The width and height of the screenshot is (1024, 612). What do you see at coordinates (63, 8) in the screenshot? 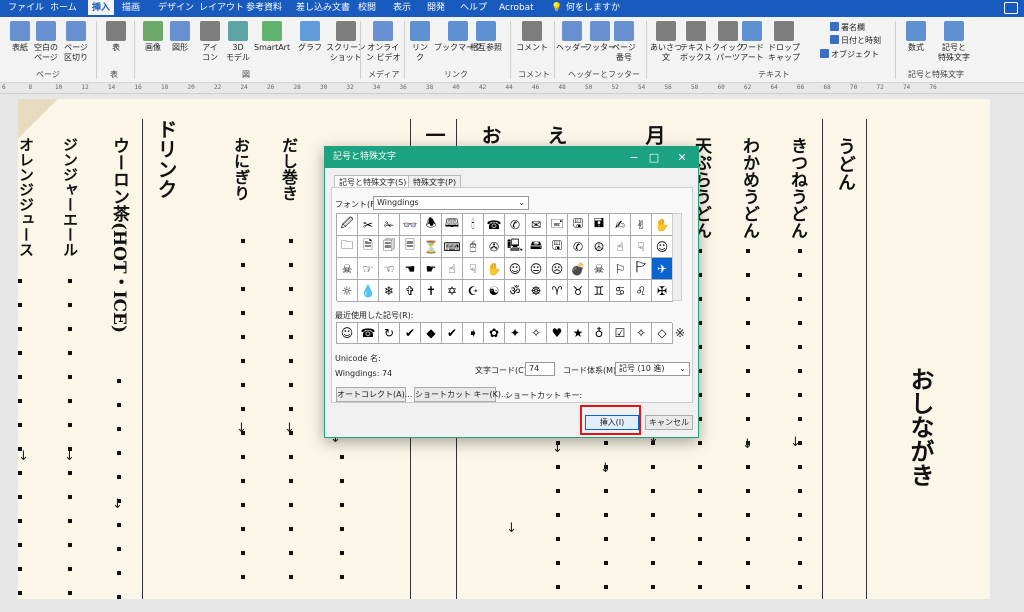
I see `tab-1: ホーム` at bounding box center [63, 8].